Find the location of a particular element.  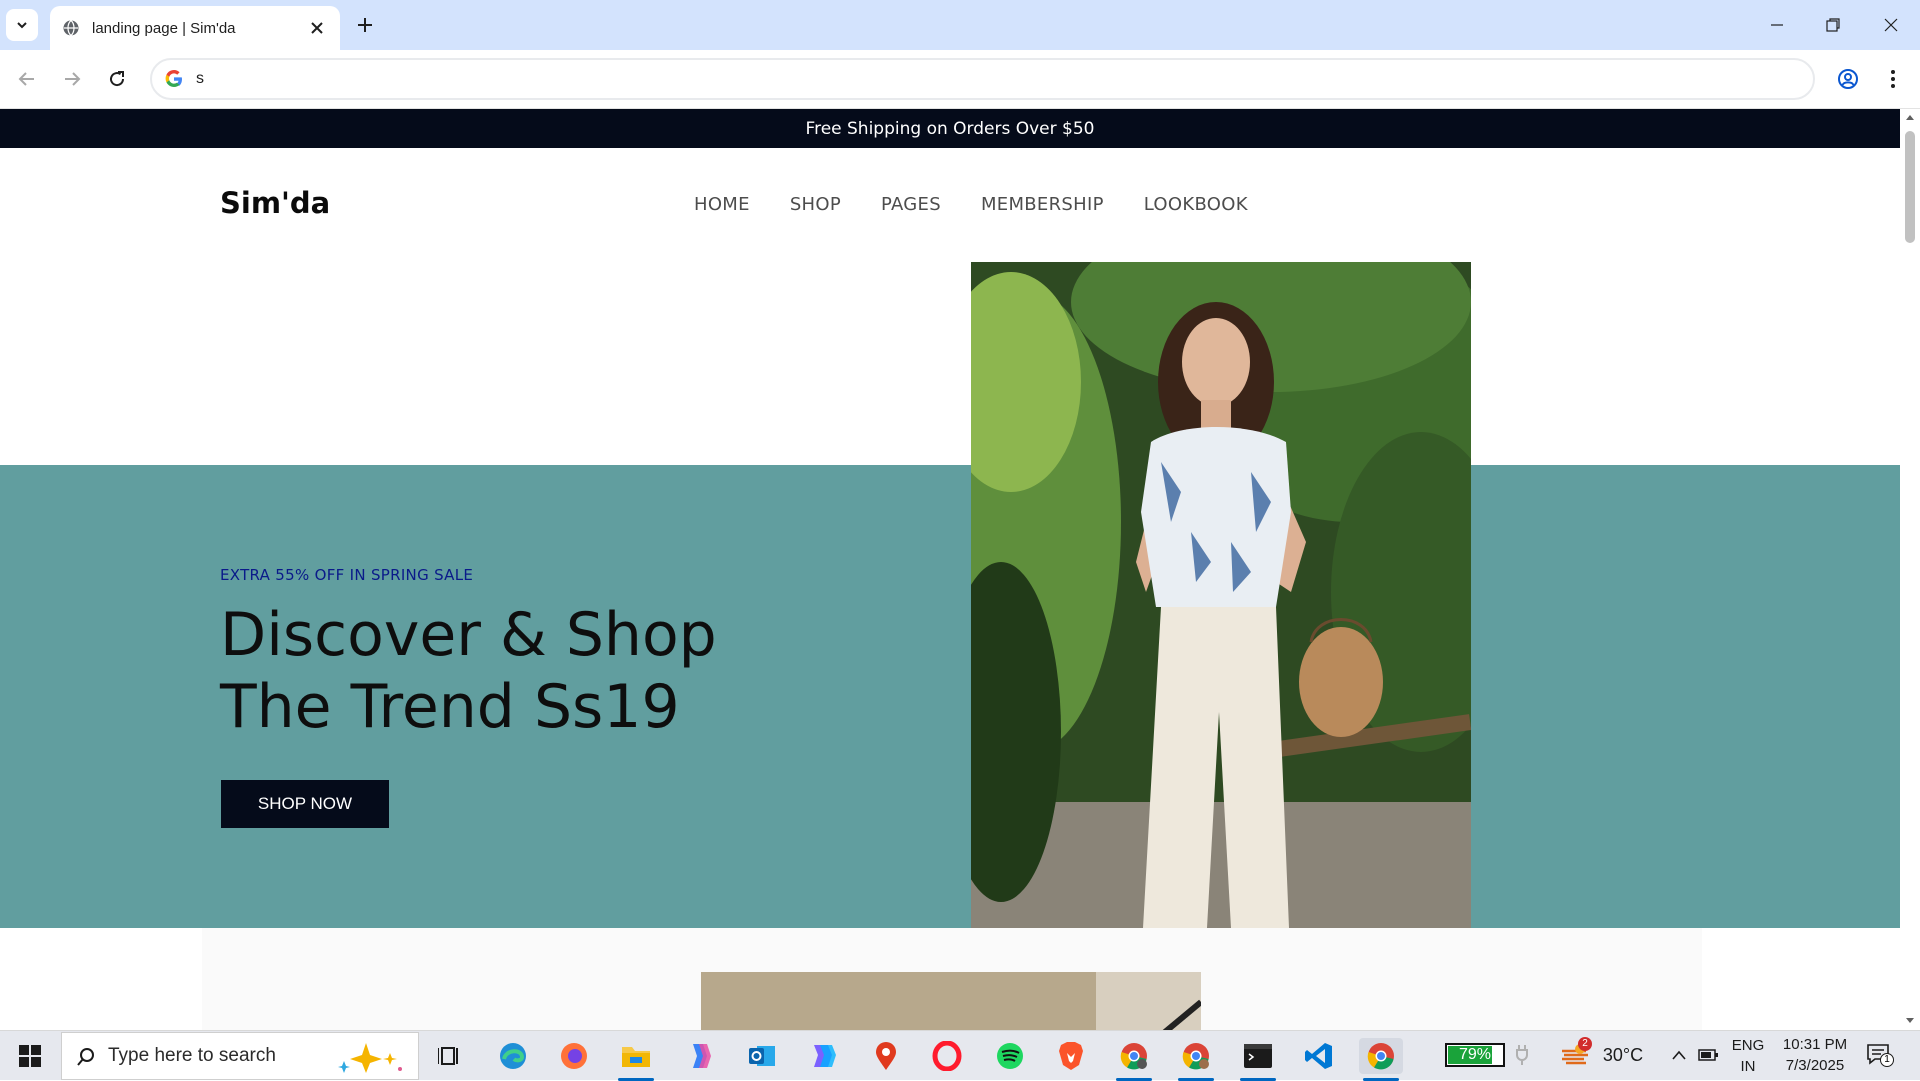

start-button is located at coordinates (30, 1056).